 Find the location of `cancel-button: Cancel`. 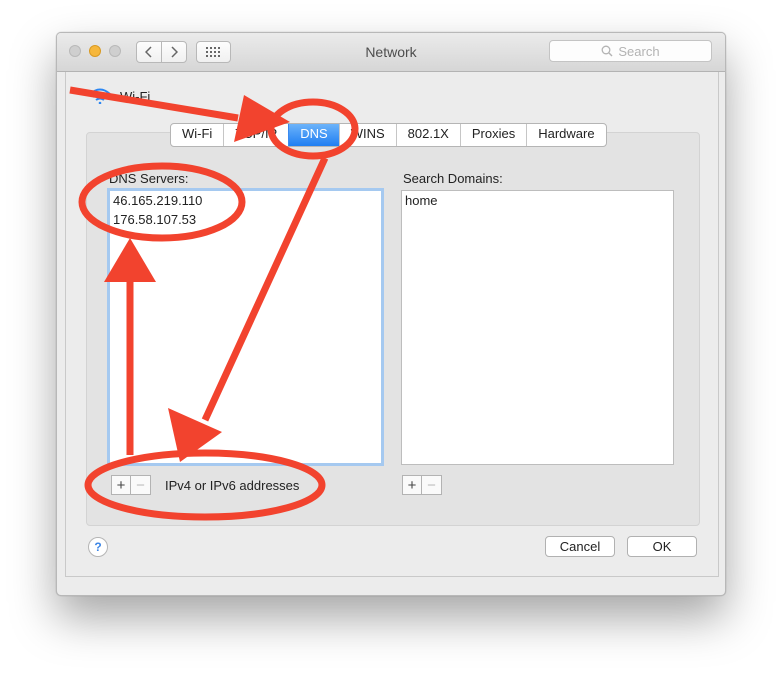

cancel-button: Cancel is located at coordinates (580, 546).